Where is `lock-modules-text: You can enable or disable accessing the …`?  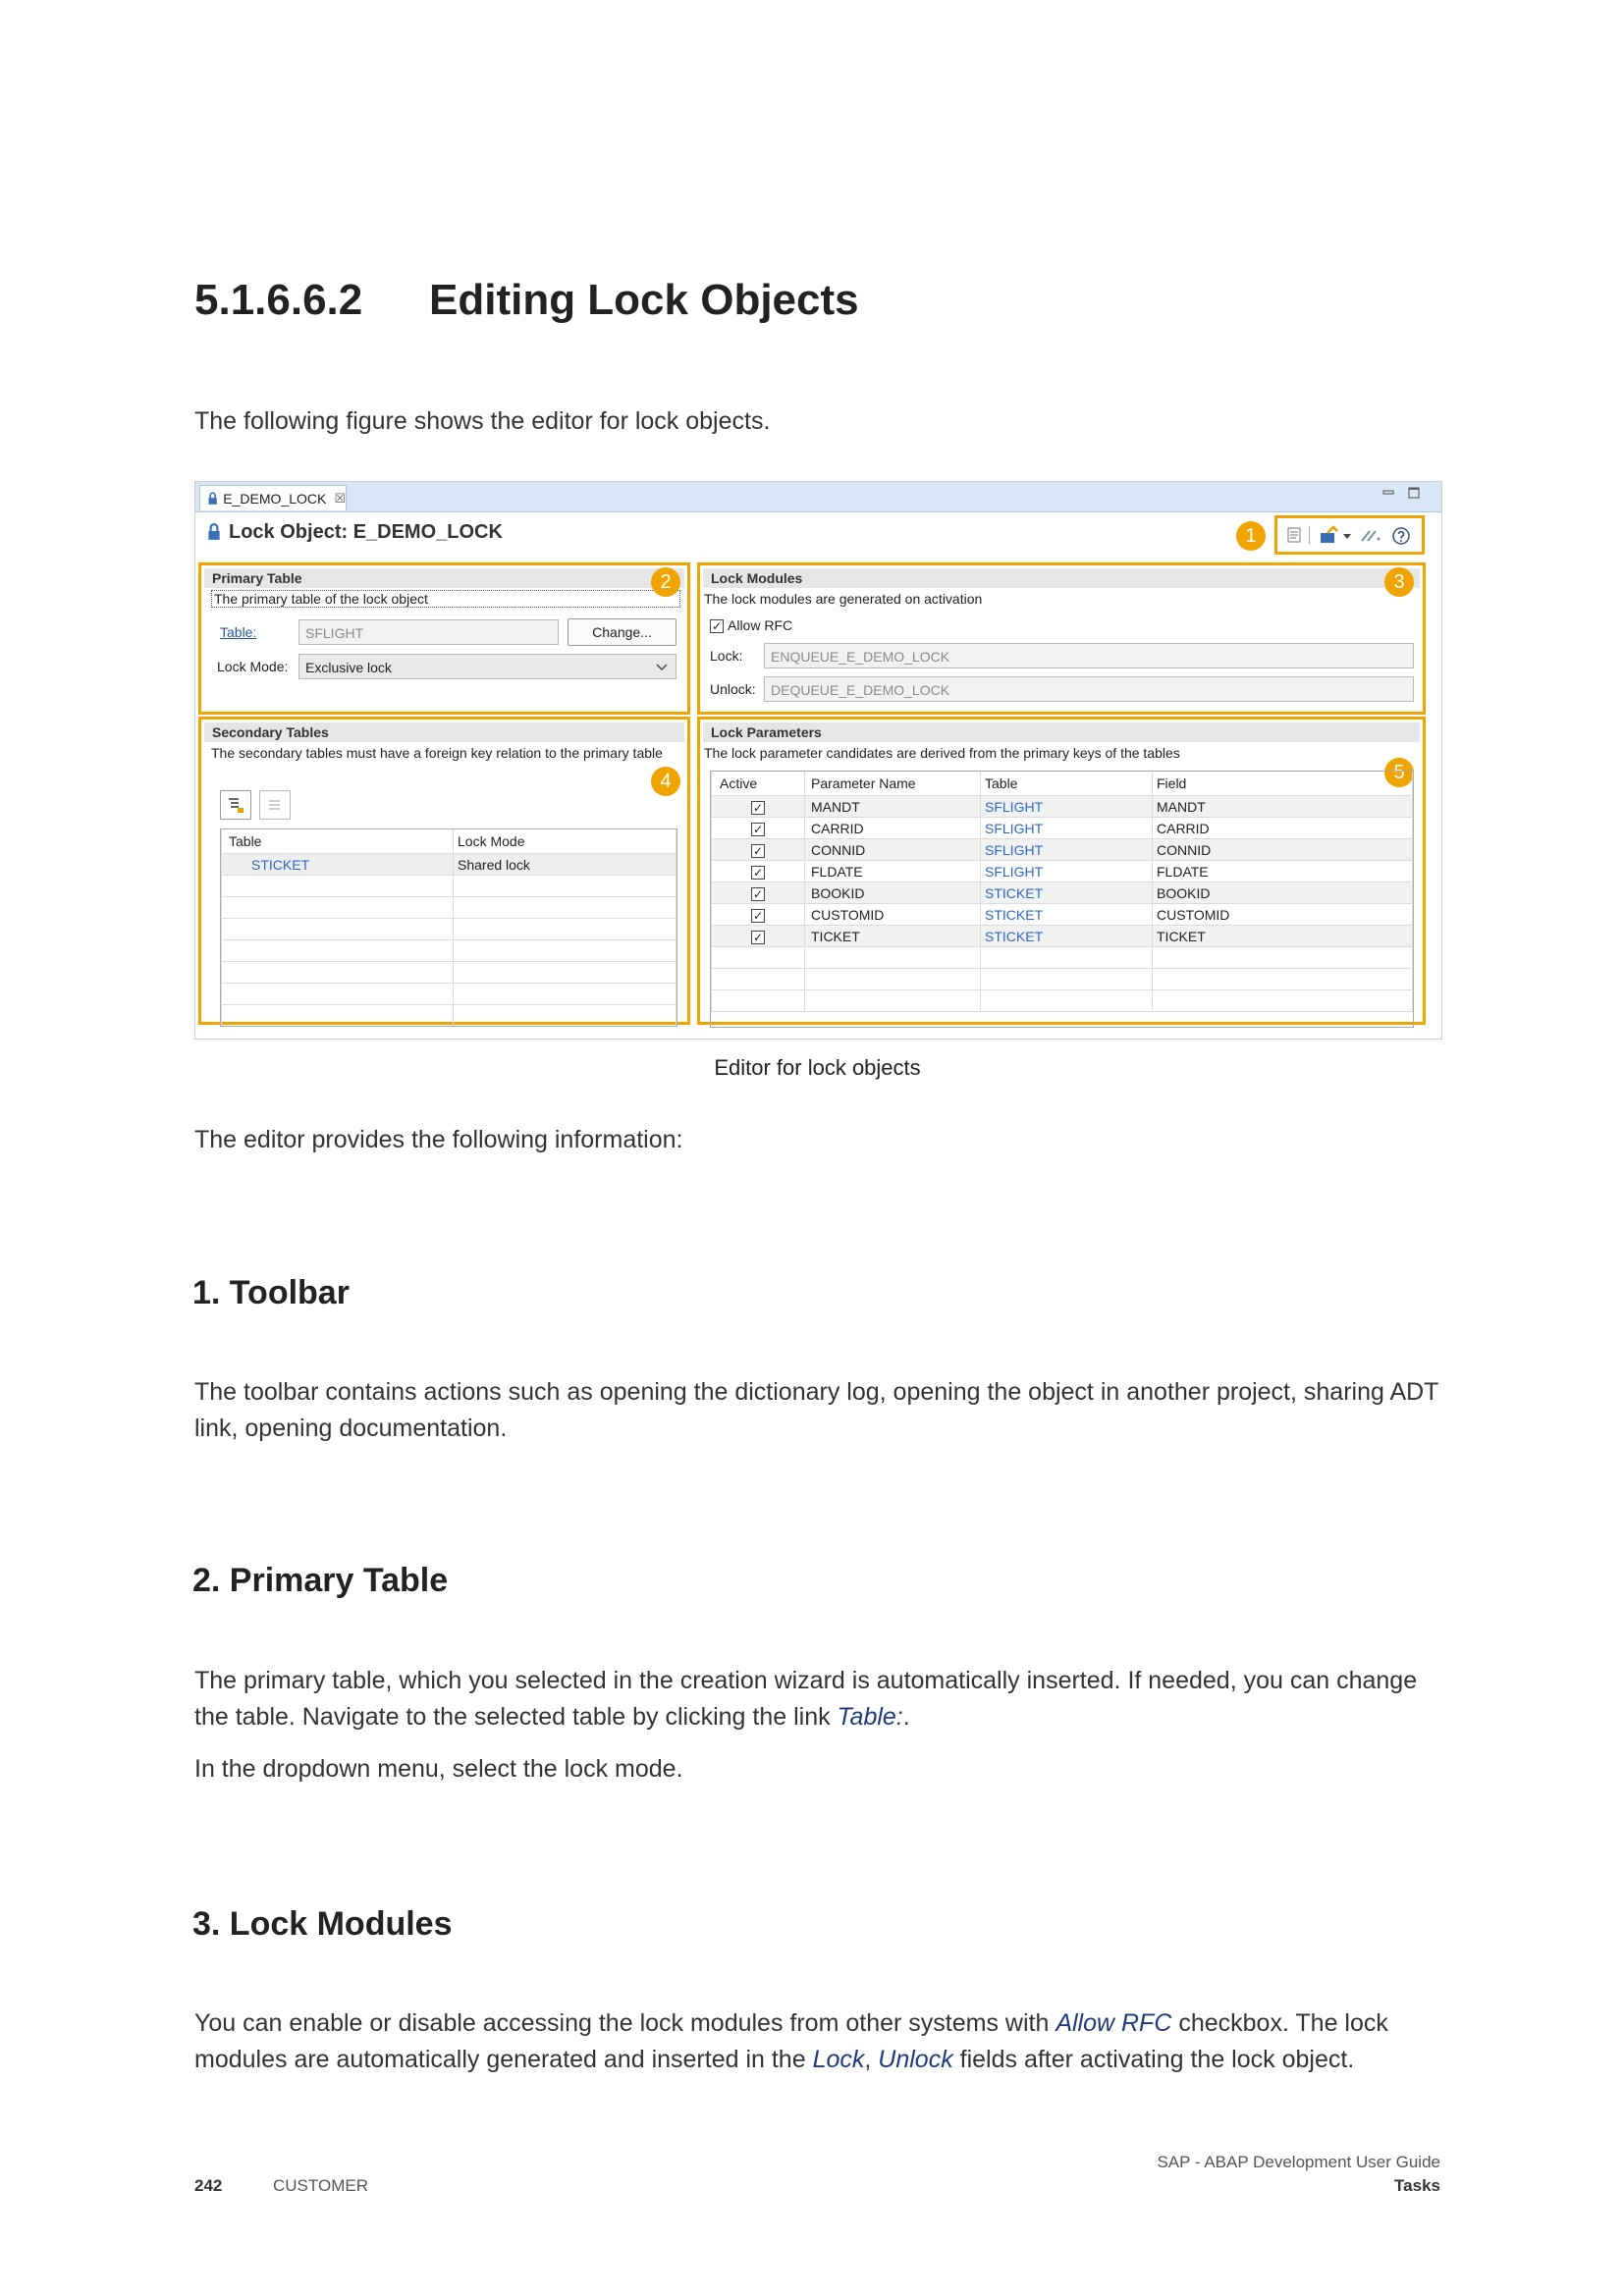
lock-modules-text: You can enable or disable accessing the … is located at coordinates (817, 2042).